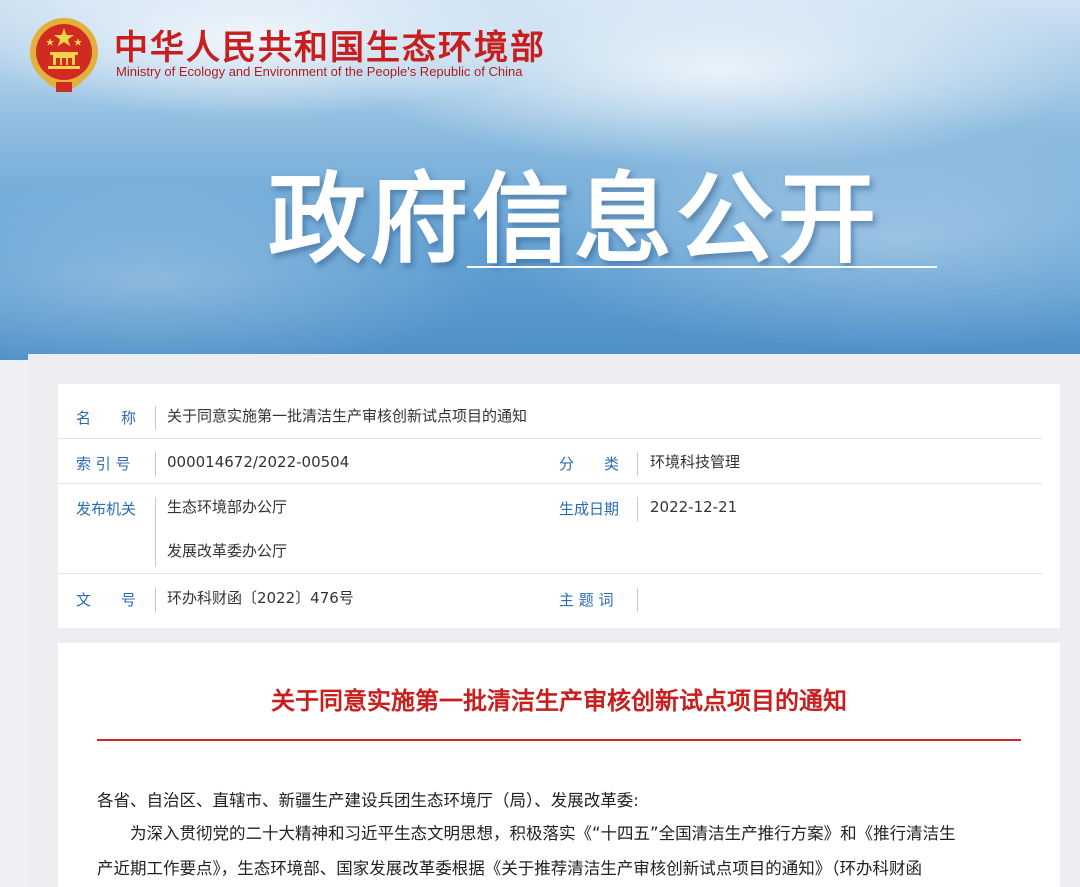  Describe the element at coordinates (694, 507) in the screenshot. I see `date-value: 2022-12-21` at that location.